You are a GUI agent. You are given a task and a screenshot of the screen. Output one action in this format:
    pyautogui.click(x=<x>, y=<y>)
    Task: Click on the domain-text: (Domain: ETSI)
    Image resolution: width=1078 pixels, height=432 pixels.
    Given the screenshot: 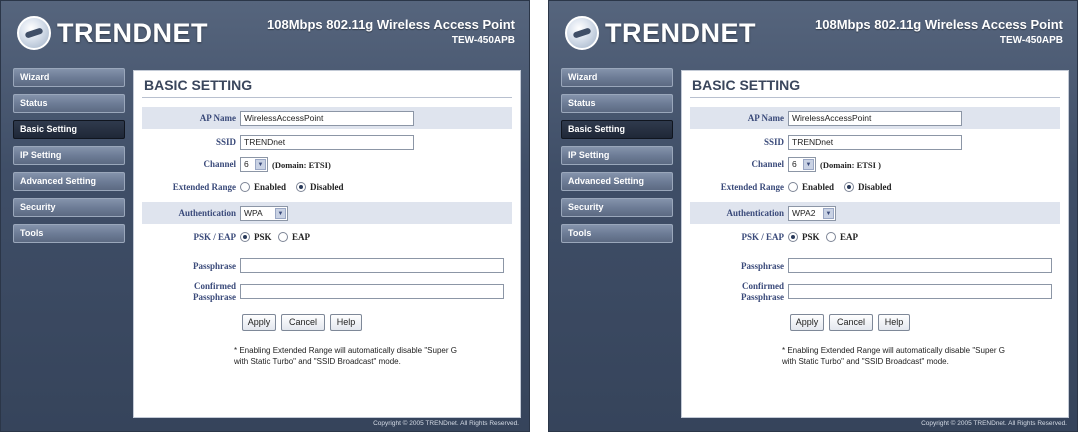 What is the action you would take?
    pyautogui.click(x=301, y=165)
    